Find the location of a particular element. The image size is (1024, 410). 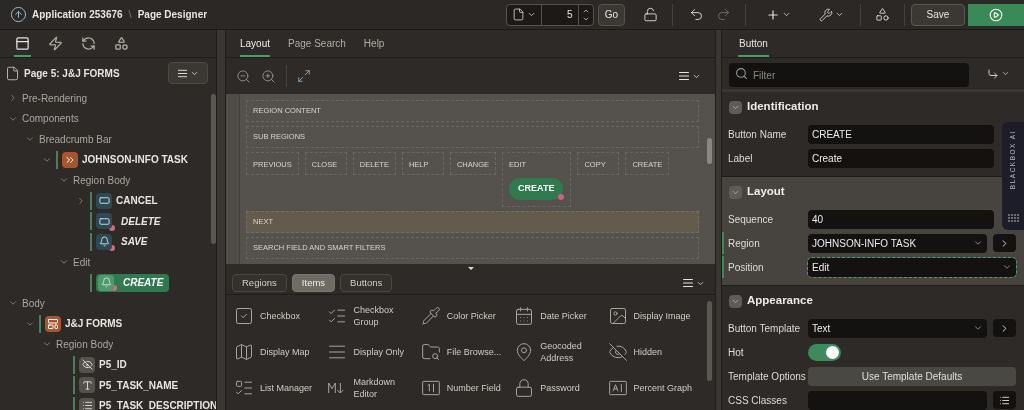

gallery-menu-button is located at coordinates (693, 283).